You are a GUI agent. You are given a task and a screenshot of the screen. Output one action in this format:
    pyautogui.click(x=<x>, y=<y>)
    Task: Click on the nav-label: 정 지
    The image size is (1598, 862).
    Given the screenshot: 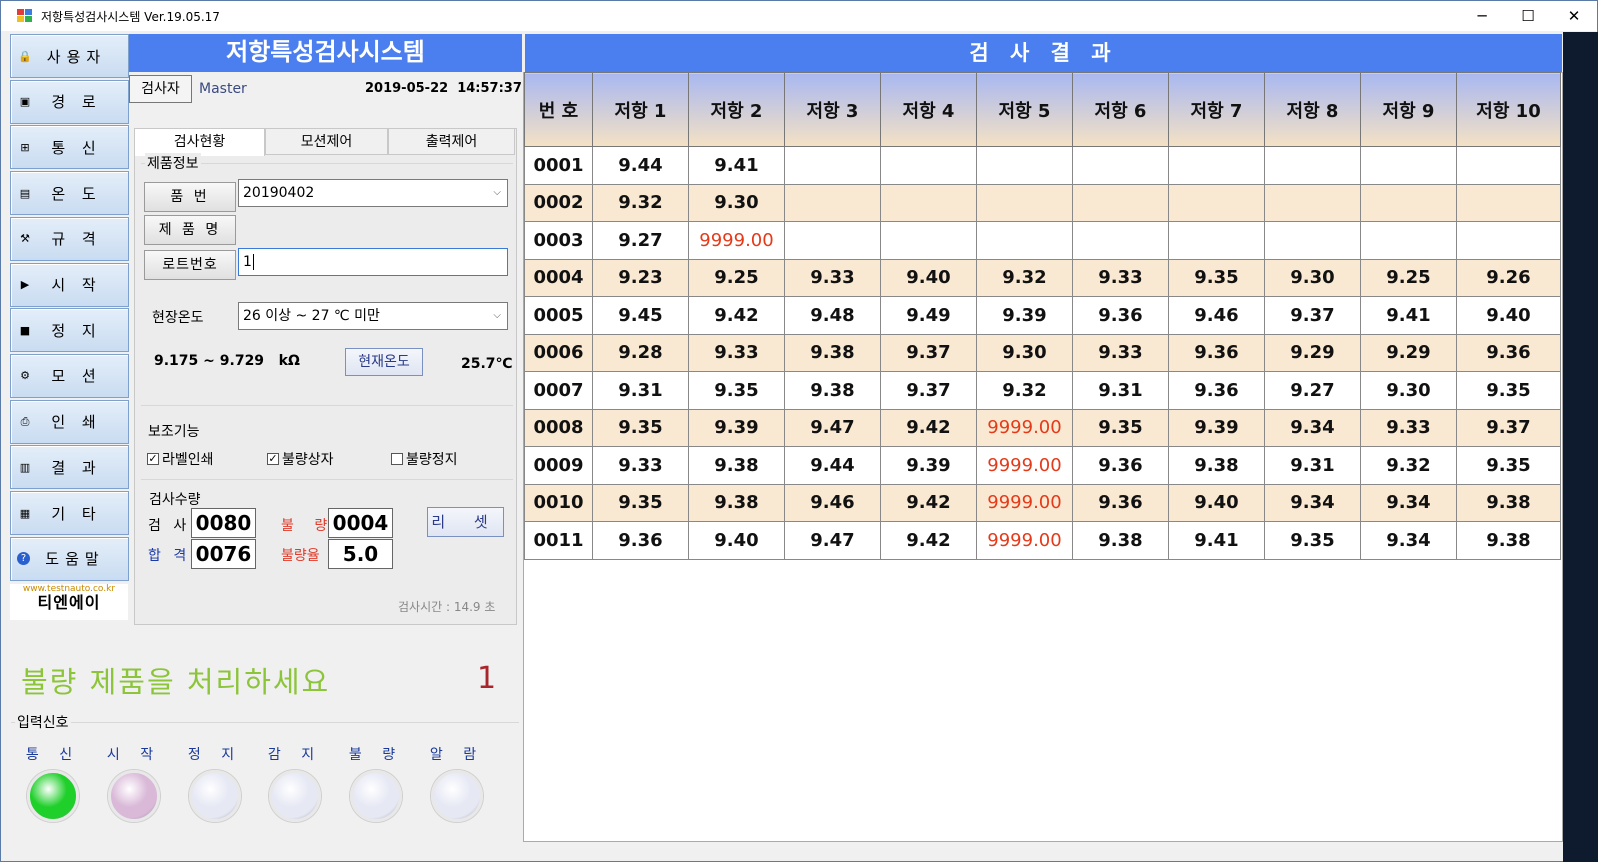 What is the action you would take?
    pyautogui.click(x=76, y=330)
    